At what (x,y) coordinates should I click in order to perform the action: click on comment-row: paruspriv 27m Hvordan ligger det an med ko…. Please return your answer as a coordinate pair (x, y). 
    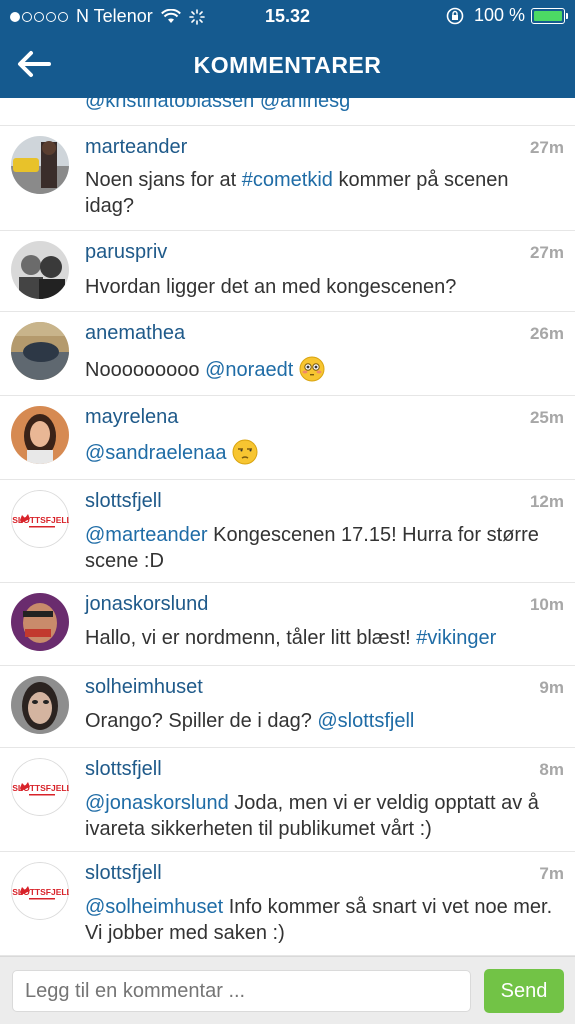
    Looking at the image, I should click on (287, 271).